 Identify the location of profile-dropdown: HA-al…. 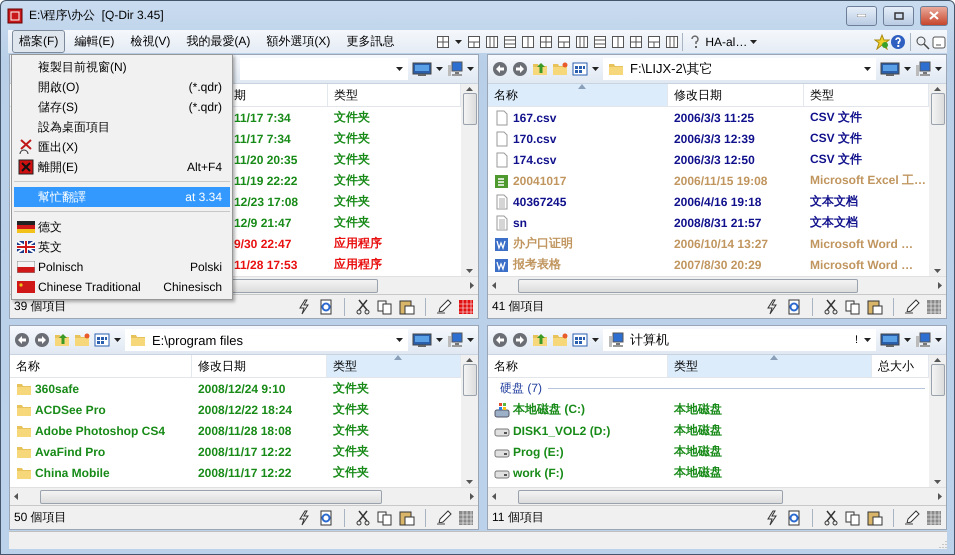
(731, 41).